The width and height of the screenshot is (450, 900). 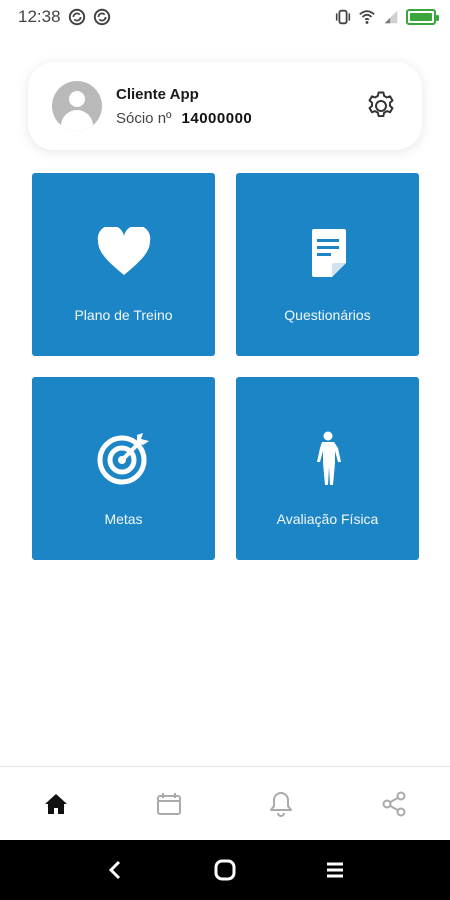 What do you see at coordinates (144, 118) in the screenshot?
I see `member-label: Sócio nº` at bounding box center [144, 118].